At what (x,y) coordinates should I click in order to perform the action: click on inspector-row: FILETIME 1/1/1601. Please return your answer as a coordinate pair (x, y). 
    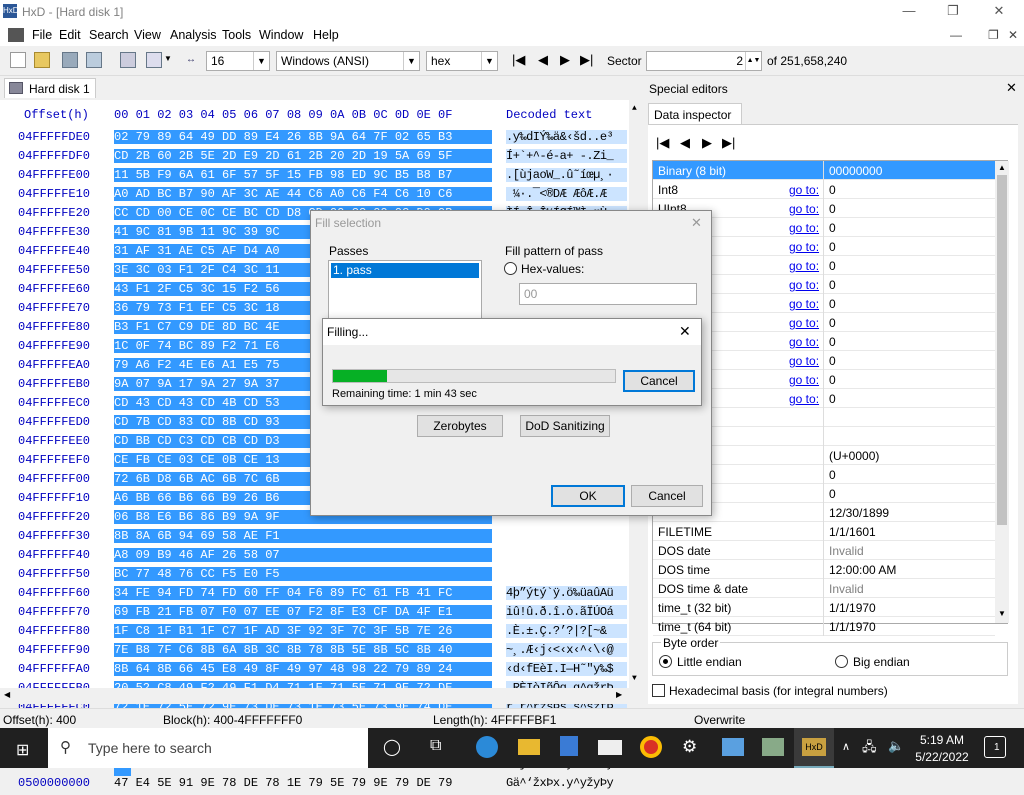
    Looking at the image, I should click on (824, 531).